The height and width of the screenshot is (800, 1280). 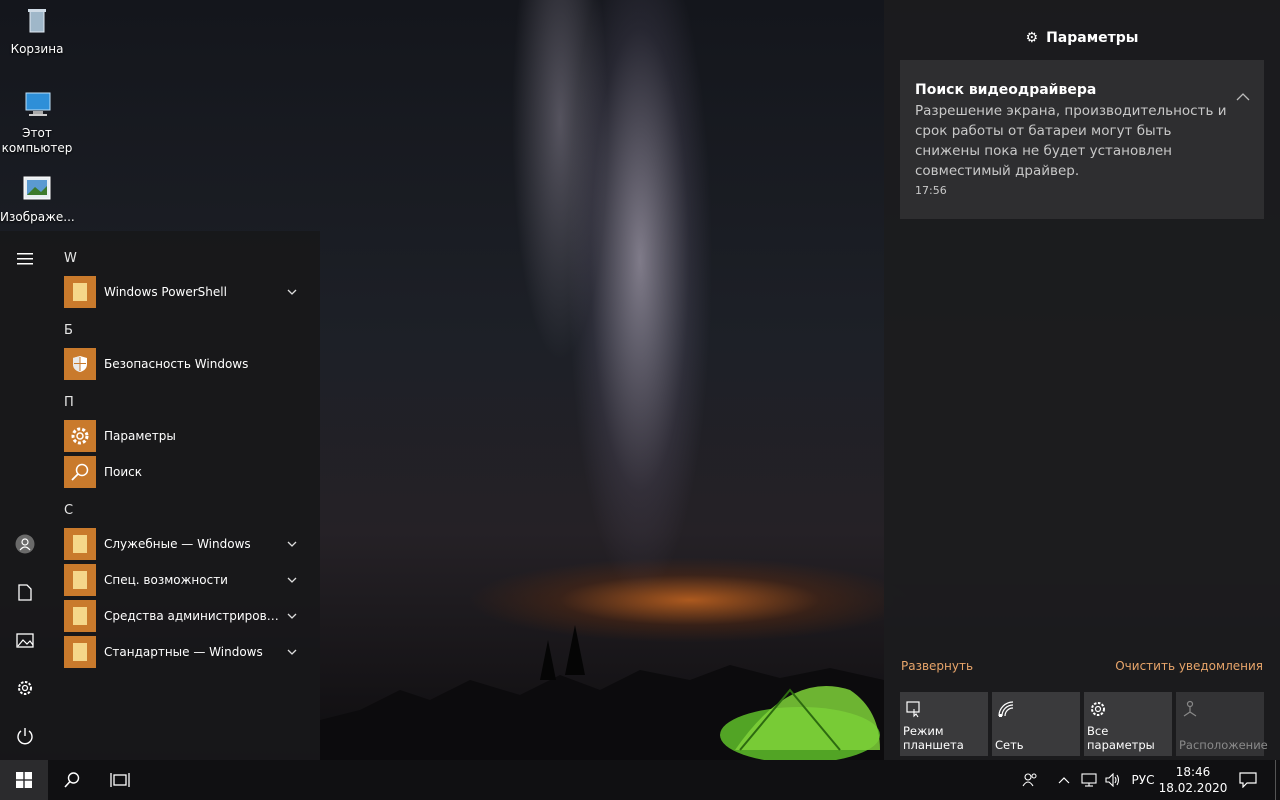 I want to click on people-icon, so click(x=1029, y=780).